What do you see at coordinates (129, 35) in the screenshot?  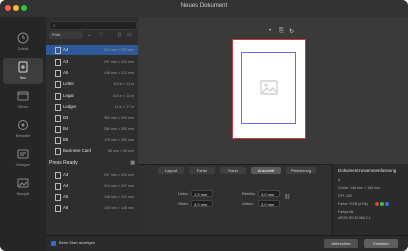 I see `landscape-orientation-icon: ▭` at bounding box center [129, 35].